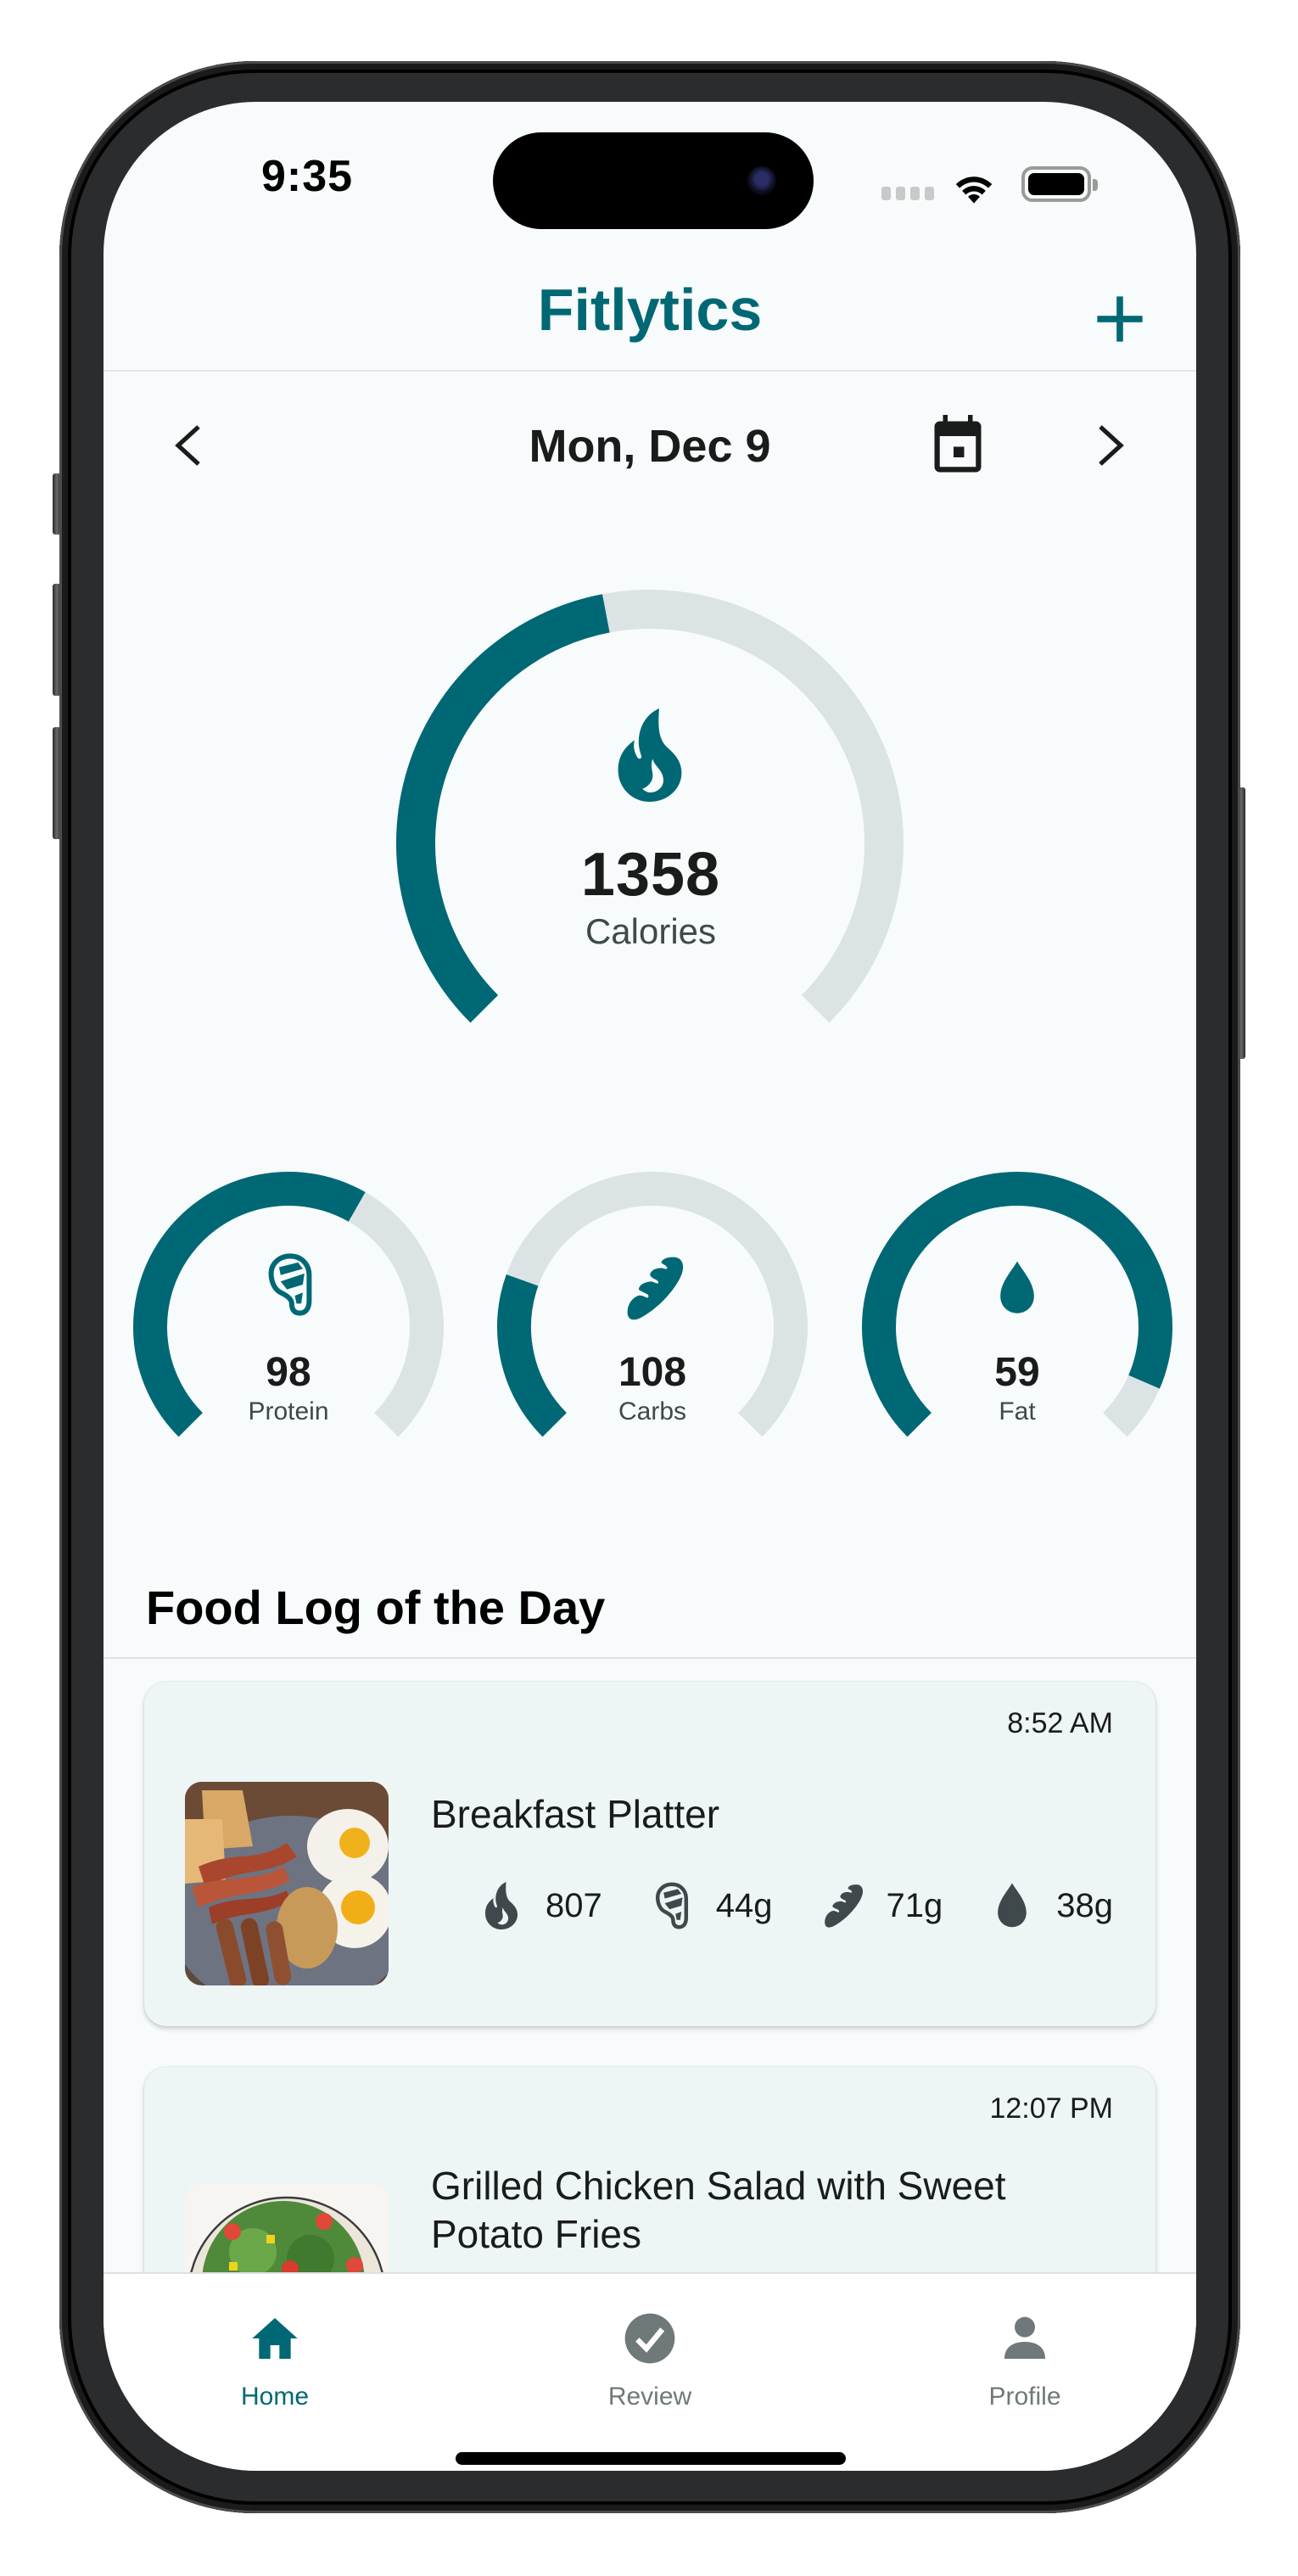 The width and height of the screenshot is (1298, 2576). I want to click on cellular-signal-icon, so click(907, 194).